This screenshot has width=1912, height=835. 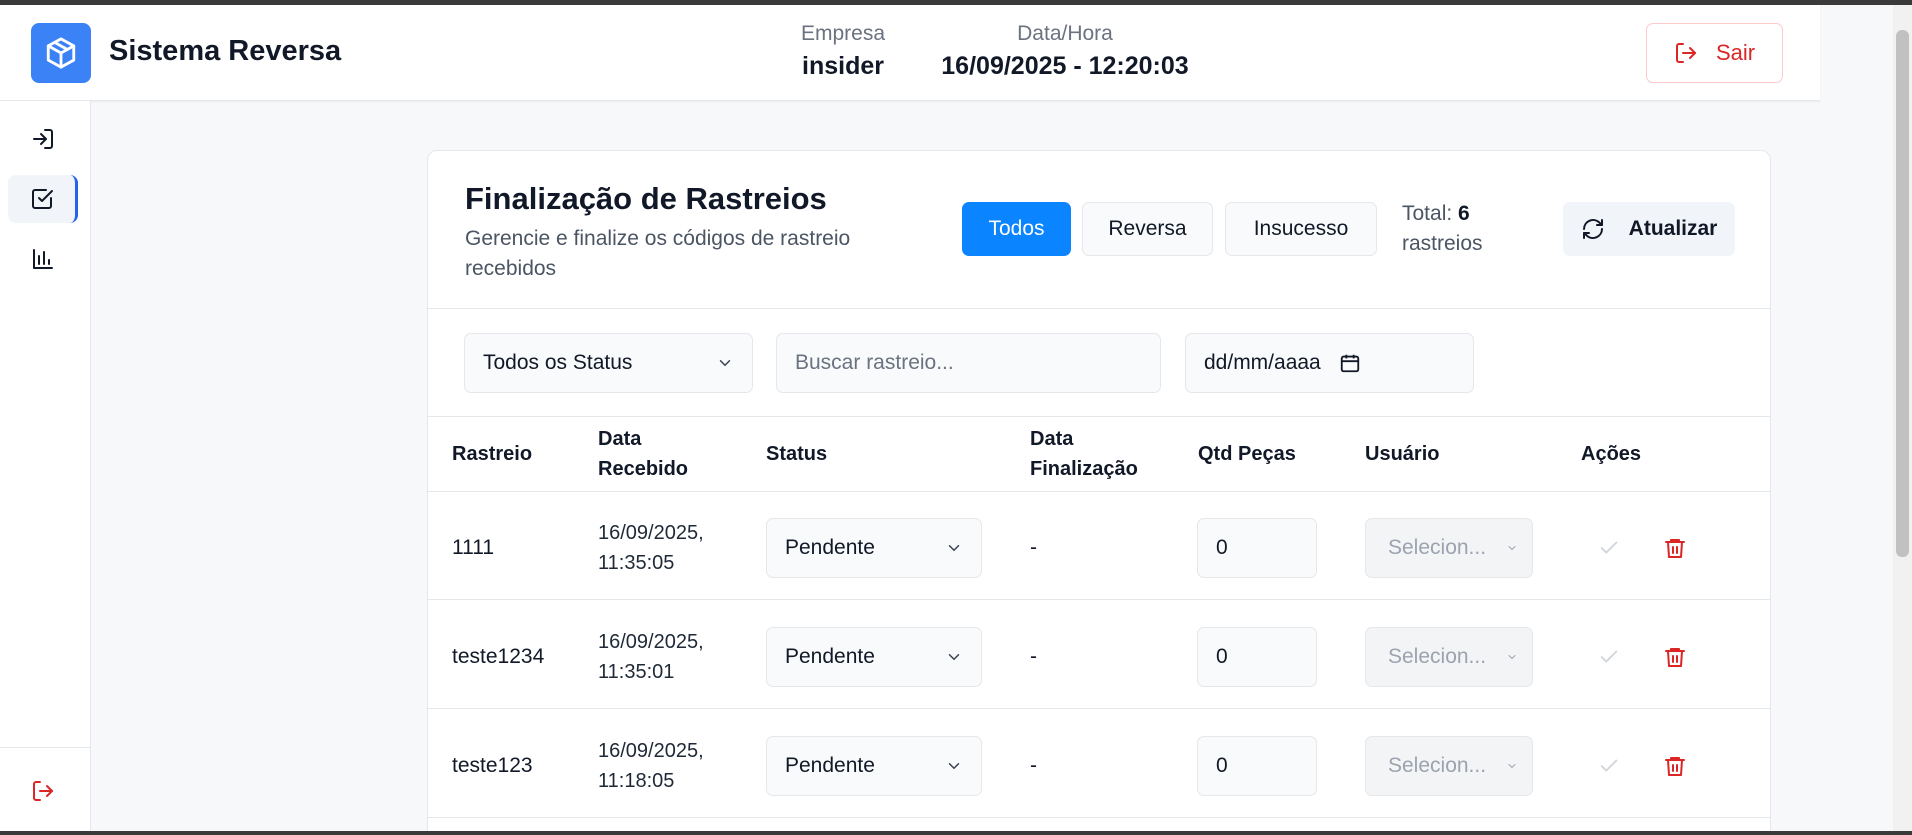 I want to click on col-data-recebido: Data Recebido, so click(x=643, y=454).